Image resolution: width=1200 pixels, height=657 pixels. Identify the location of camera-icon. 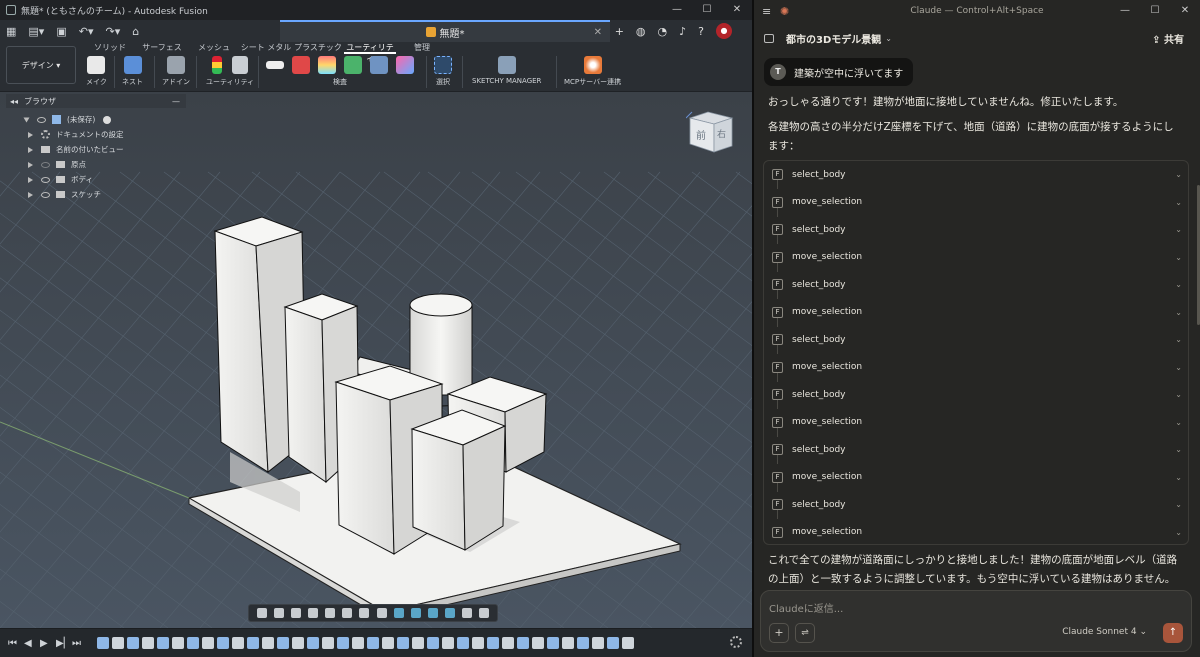
(484, 613).